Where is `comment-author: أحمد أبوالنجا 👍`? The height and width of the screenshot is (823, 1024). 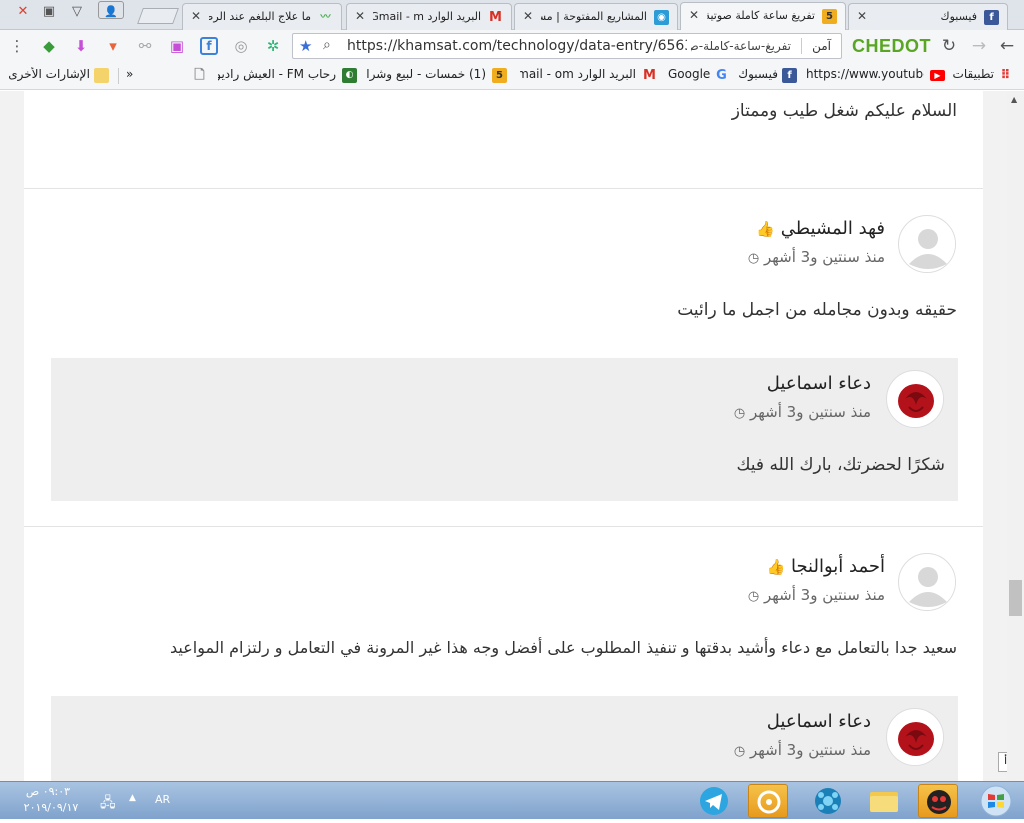 comment-author: أحمد أبوالنجا 👍 is located at coordinates (826, 566).